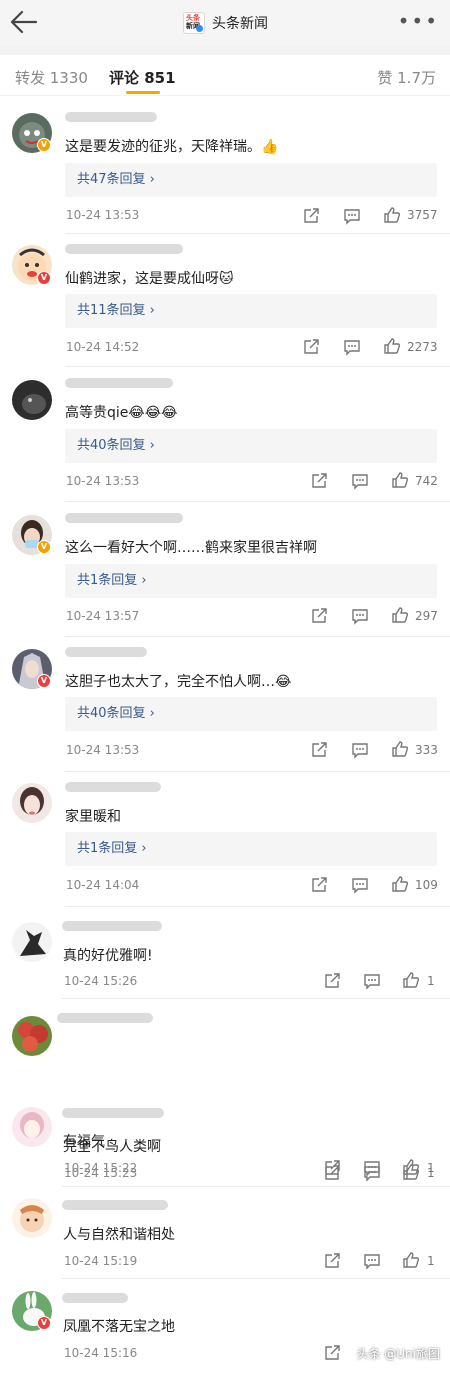 This screenshot has height=1373, width=450. Describe the element at coordinates (172, 147) in the screenshot. I see `comment-text: 这是要发迹的征兆，天降祥瑞。👍` at that location.